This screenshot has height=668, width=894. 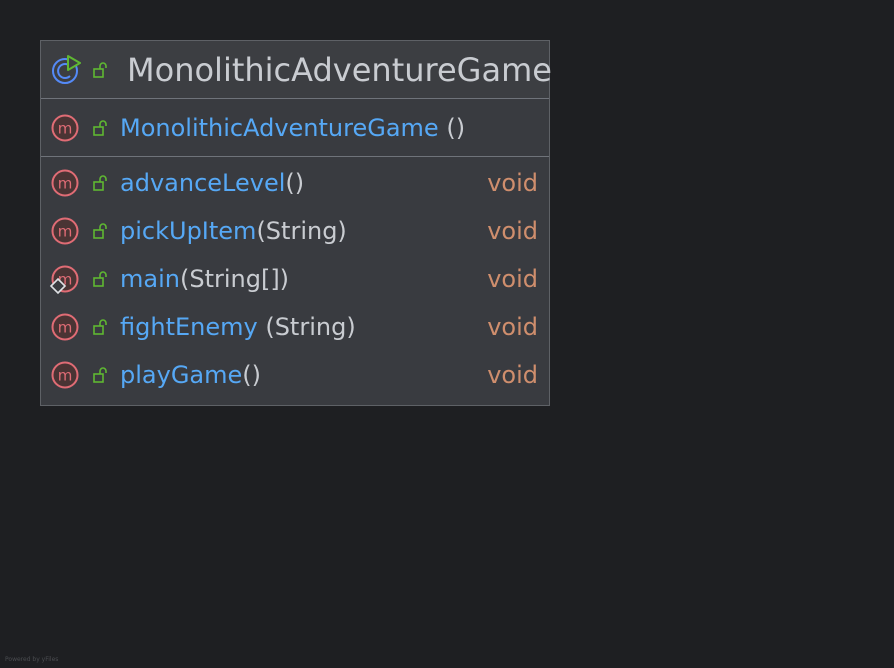 I want to click on method-signature: fightEnemy (String), so click(x=238, y=327).